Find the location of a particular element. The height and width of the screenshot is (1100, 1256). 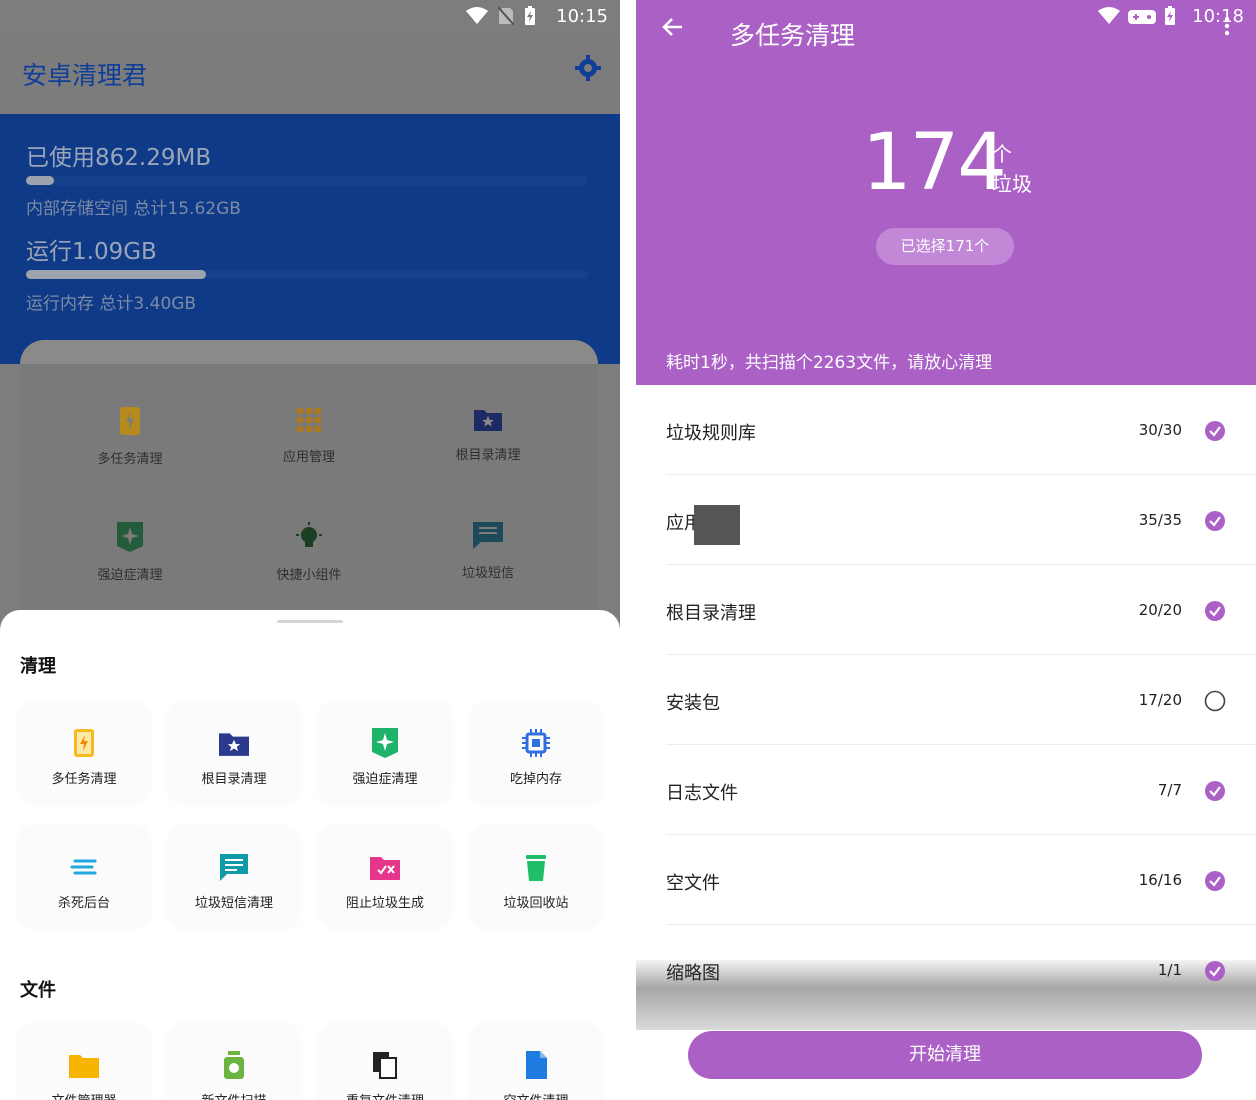

selected-count-pill: 已选择171个 is located at coordinates (945, 246).